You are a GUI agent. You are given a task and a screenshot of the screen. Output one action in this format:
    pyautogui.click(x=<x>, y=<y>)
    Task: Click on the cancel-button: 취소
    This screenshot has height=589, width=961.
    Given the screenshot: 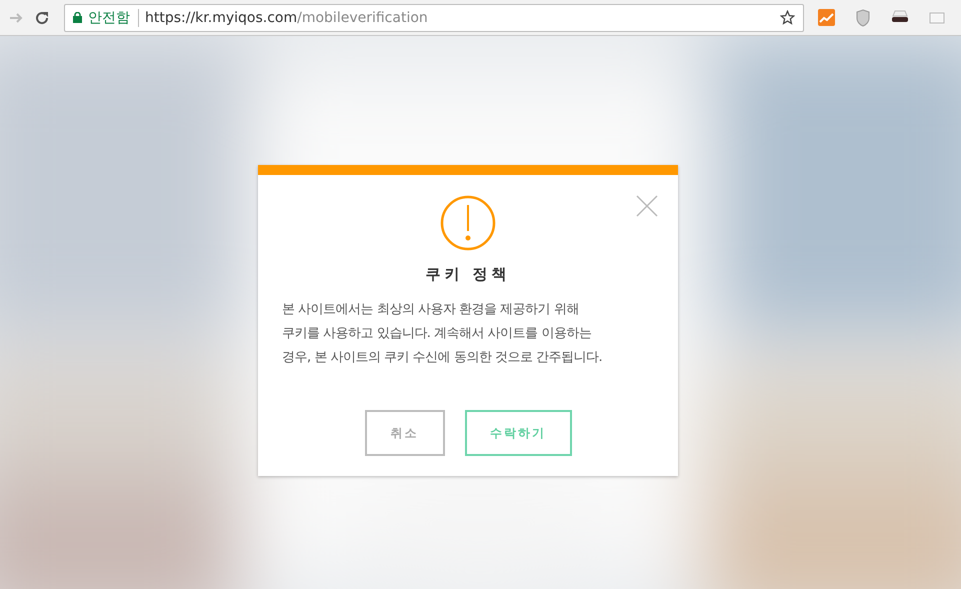 What is the action you would take?
    pyautogui.click(x=404, y=433)
    